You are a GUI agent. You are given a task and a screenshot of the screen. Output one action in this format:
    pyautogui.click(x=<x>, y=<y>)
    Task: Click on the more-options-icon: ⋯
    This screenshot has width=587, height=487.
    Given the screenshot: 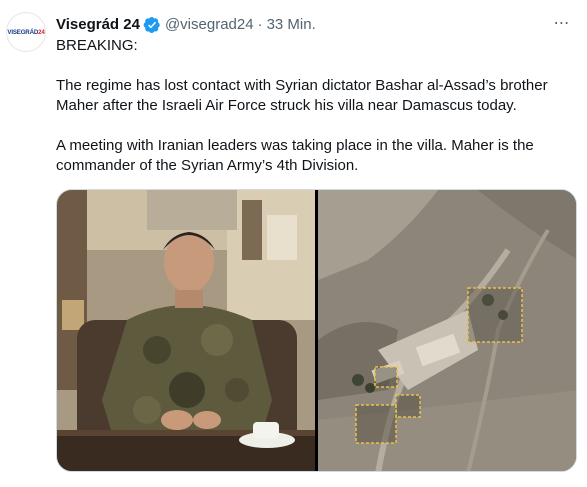 What is the action you would take?
    pyautogui.click(x=562, y=23)
    